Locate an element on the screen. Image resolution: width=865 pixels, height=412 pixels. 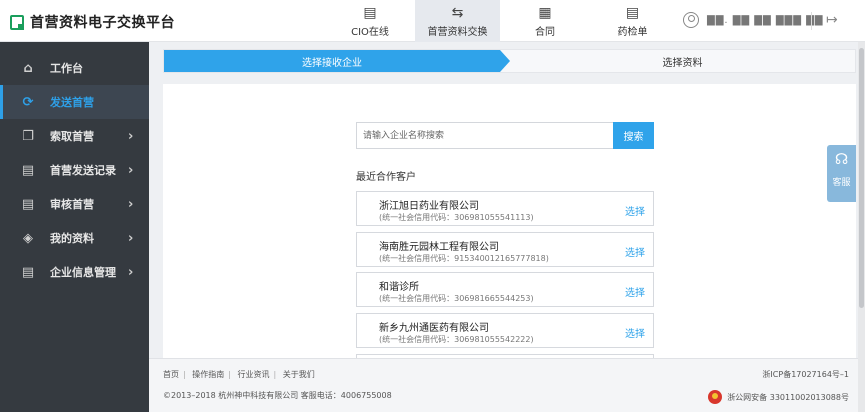
app-title: 首营资料电子交换平台 is located at coordinates (102, 23).